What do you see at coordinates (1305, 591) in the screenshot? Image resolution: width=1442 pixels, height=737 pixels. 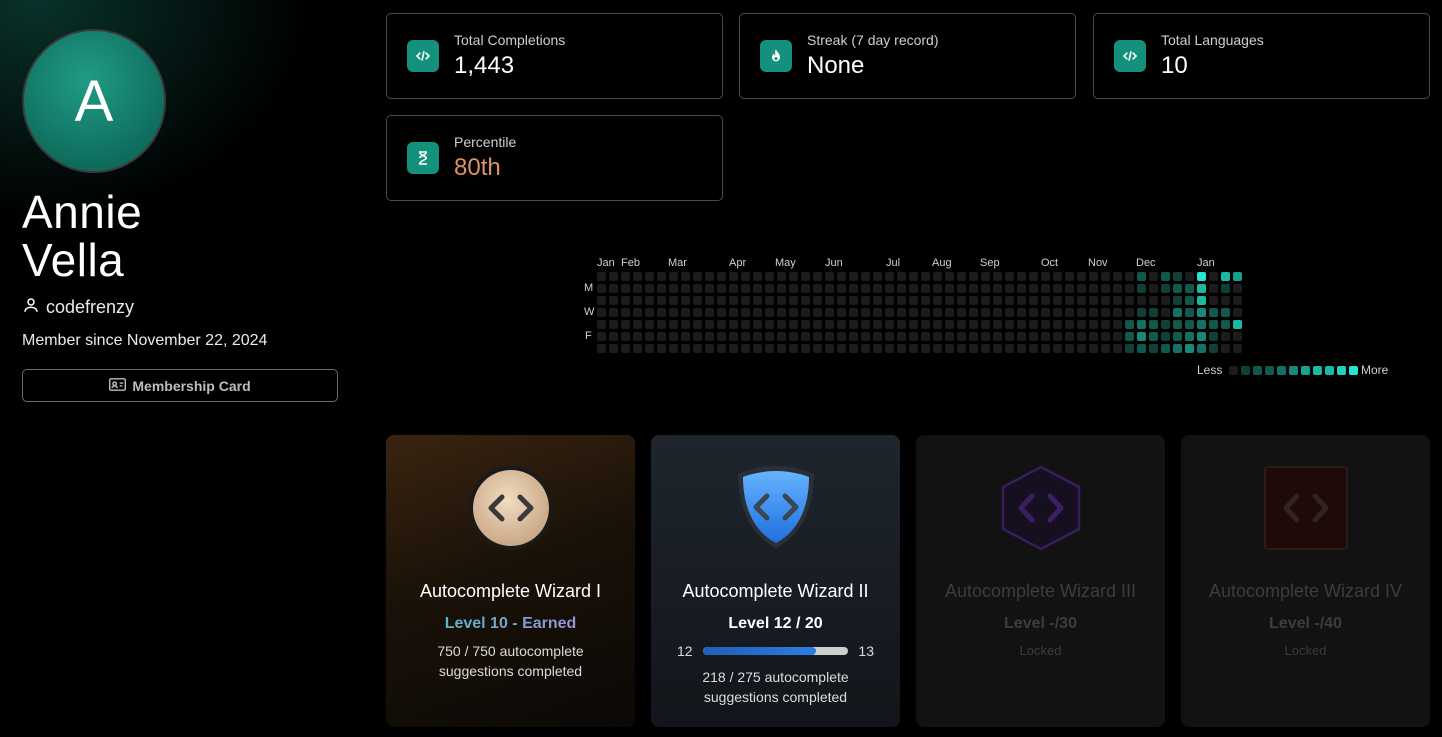 I see `badge-title: Autocomplete Wizard IV` at bounding box center [1305, 591].